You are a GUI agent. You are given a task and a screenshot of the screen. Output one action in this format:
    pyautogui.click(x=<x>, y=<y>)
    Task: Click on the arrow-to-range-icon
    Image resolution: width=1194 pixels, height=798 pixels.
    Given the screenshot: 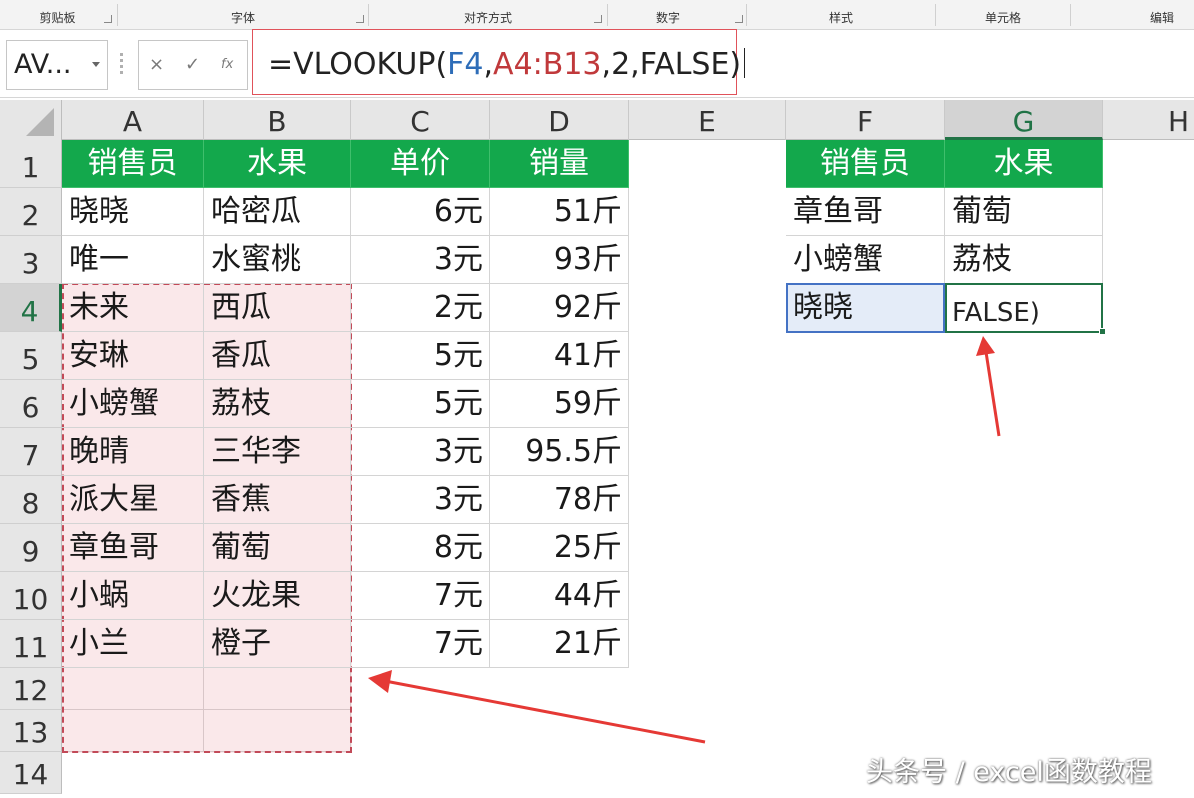 What is the action you would take?
    pyautogui.click(x=537, y=707)
    